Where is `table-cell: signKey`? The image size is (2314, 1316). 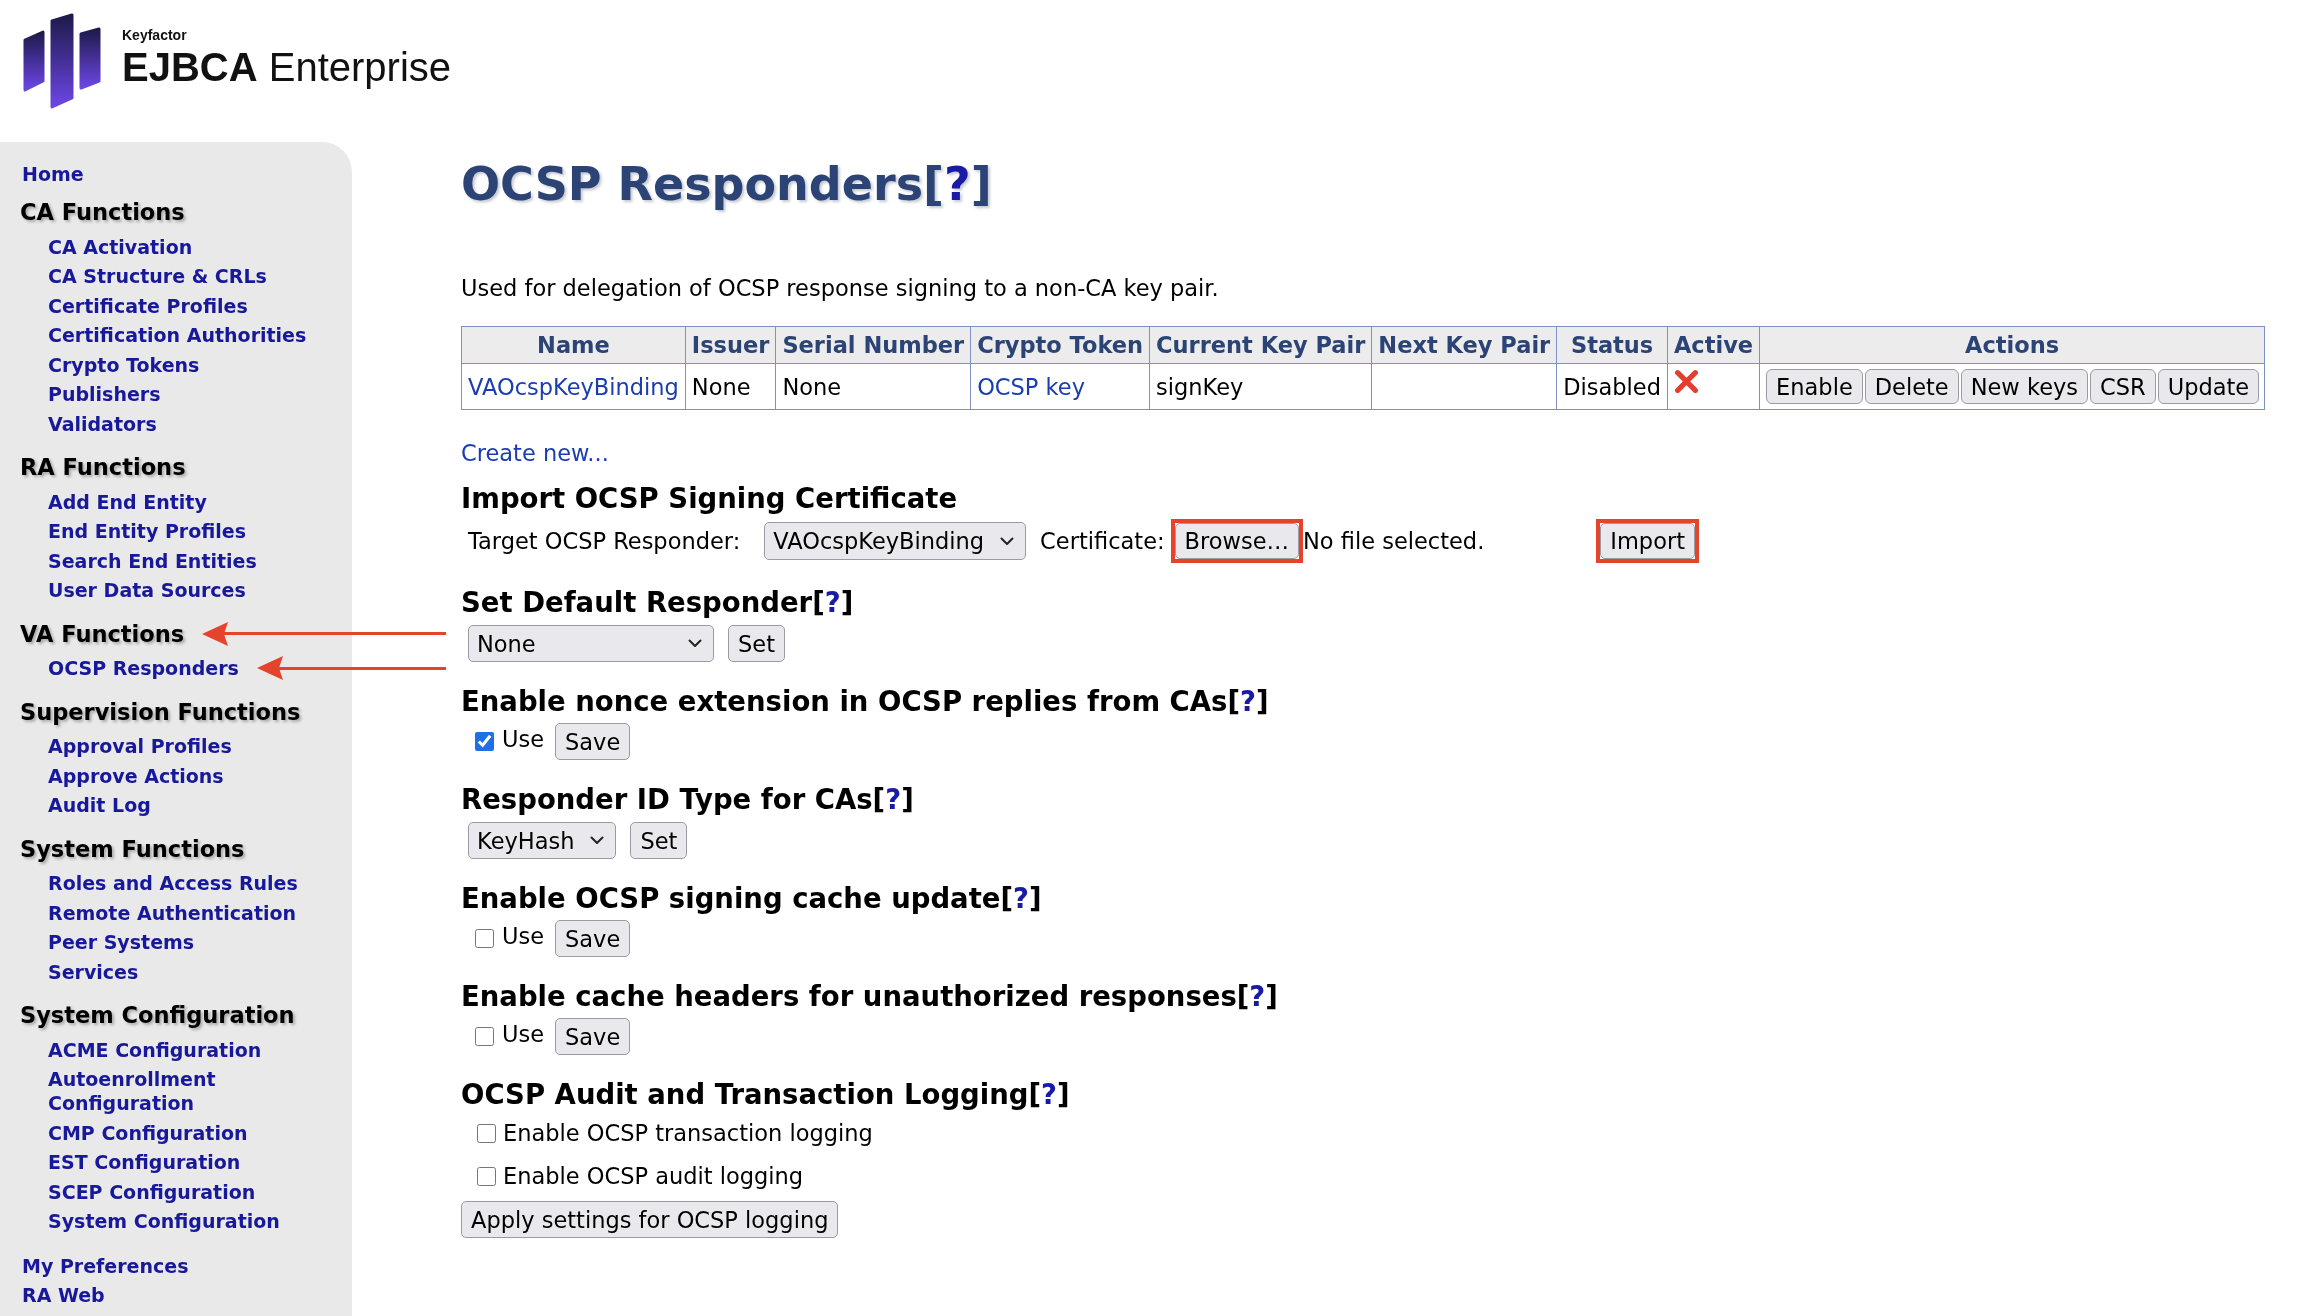
table-cell: signKey is located at coordinates (1260, 386).